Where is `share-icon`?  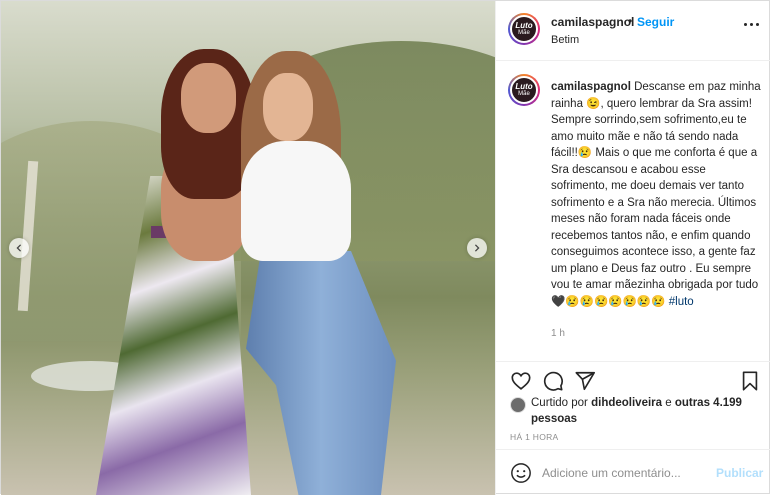
share-icon is located at coordinates (585, 381).